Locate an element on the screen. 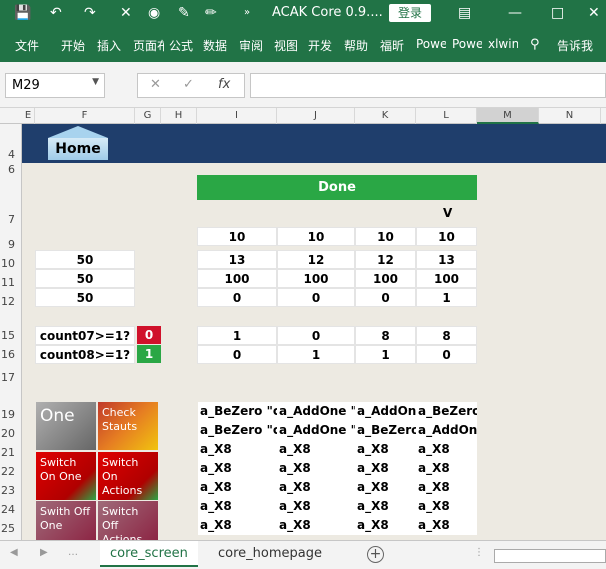 The height and width of the screenshot is (569, 606). column-header: L is located at coordinates (446, 116).